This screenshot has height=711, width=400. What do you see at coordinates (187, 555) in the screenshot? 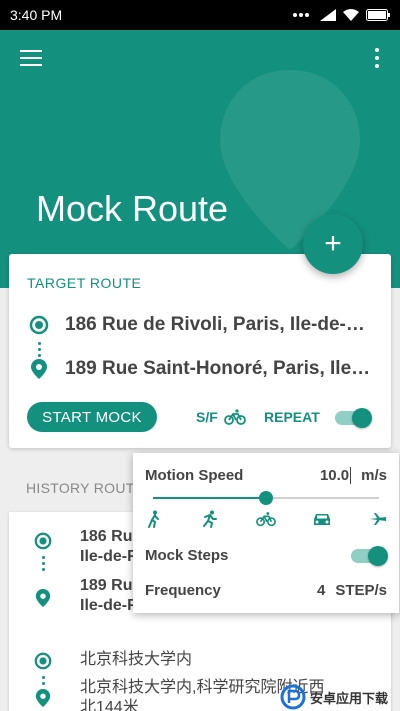
I see `mock-steps-label: Mock Steps` at bounding box center [187, 555].